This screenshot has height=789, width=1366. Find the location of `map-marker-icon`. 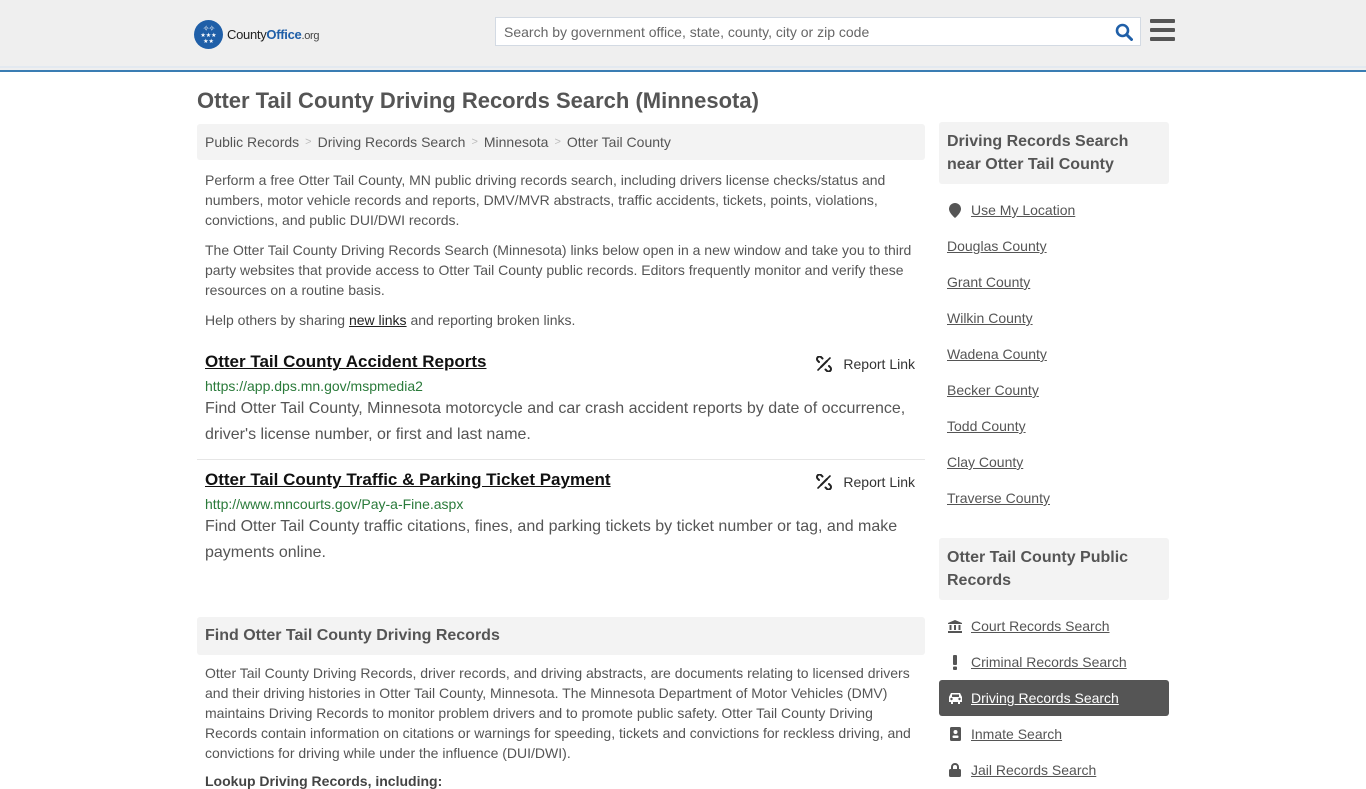

map-marker-icon is located at coordinates (955, 210).